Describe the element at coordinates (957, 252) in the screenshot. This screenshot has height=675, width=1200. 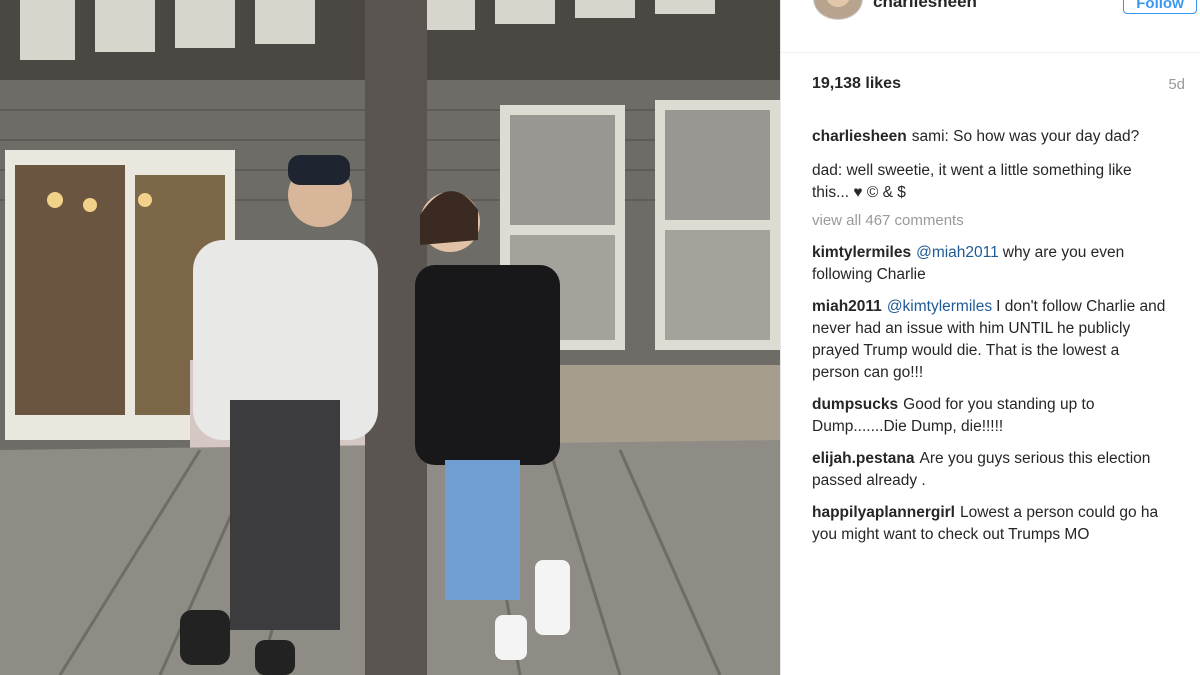
I see `comment-mention: @miah2011` at that location.